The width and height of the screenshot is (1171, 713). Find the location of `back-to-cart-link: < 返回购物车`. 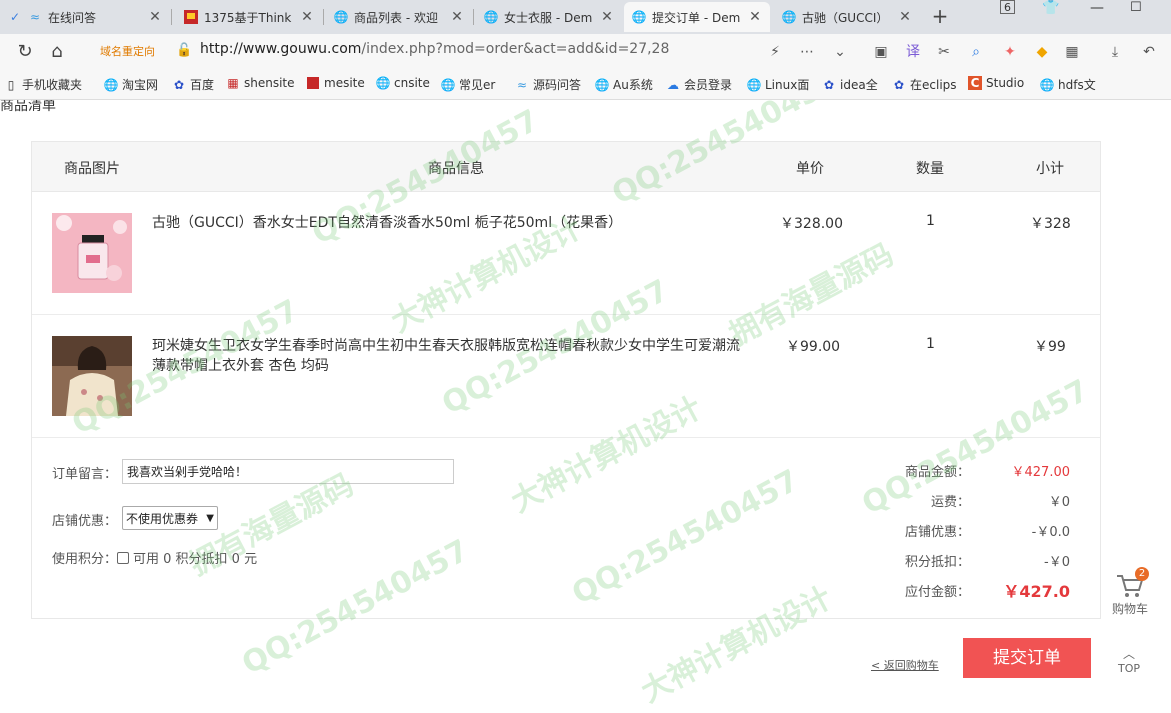

back-to-cart-link: < 返回购物车 is located at coordinates (905, 665).